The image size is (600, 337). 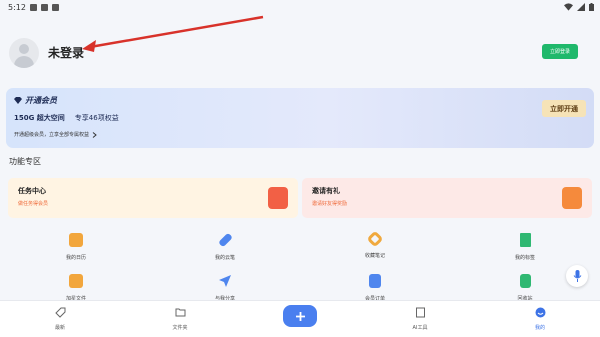 What do you see at coordinates (540, 312) in the screenshot?
I see `profile-icon` at bounding box center [540, 312].